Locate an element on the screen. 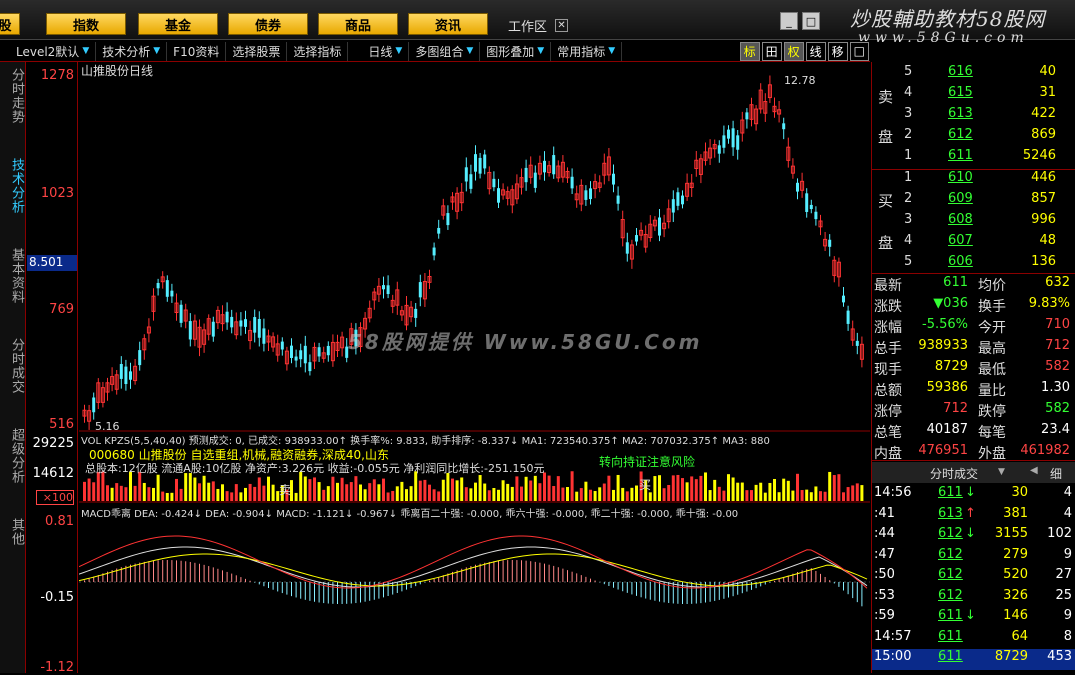 This screenshot has width=1075, height=675. close-icon: ✕ is located at coordinates (562, 25).